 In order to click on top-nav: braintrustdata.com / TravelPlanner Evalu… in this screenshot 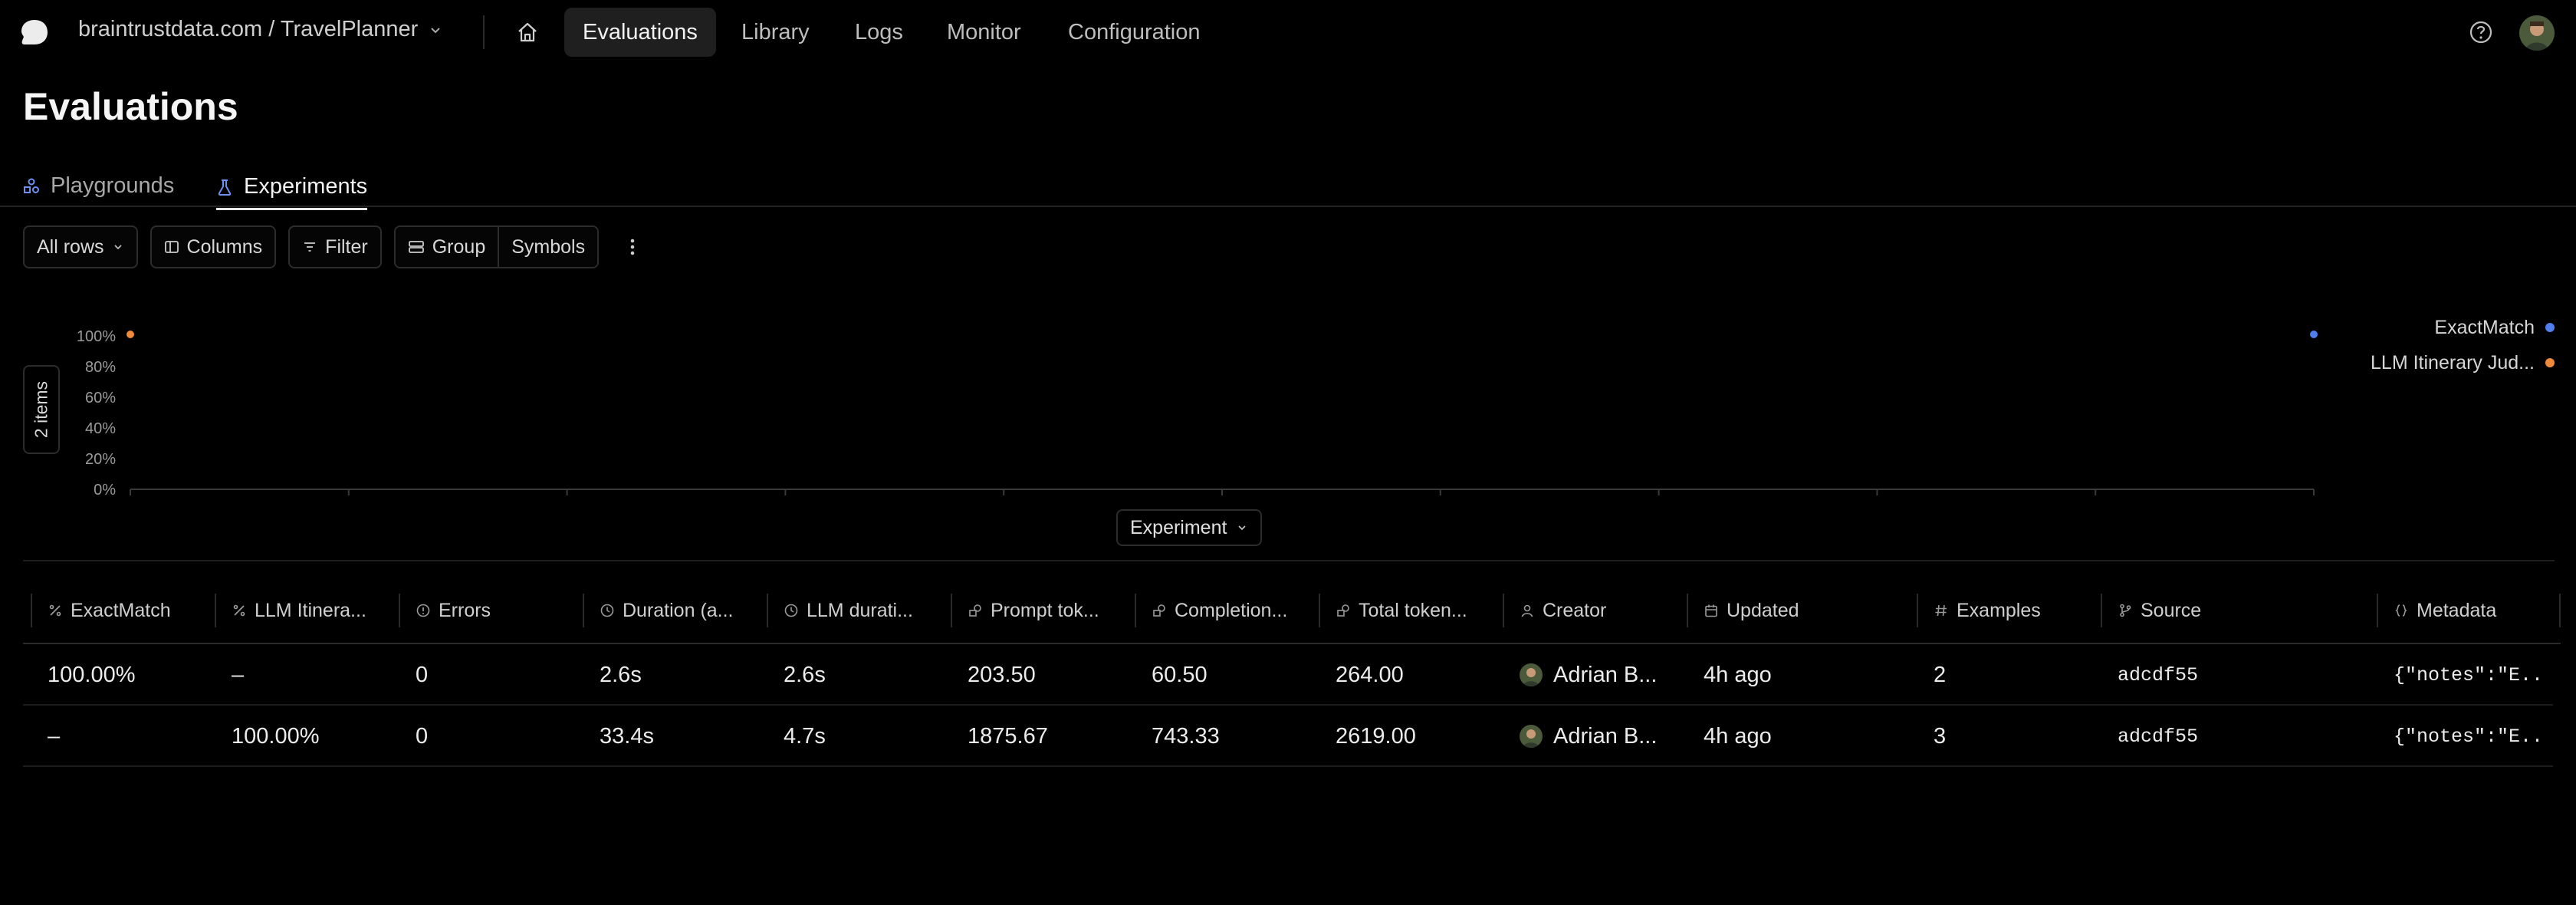, I will do `click(1288, 32)`.